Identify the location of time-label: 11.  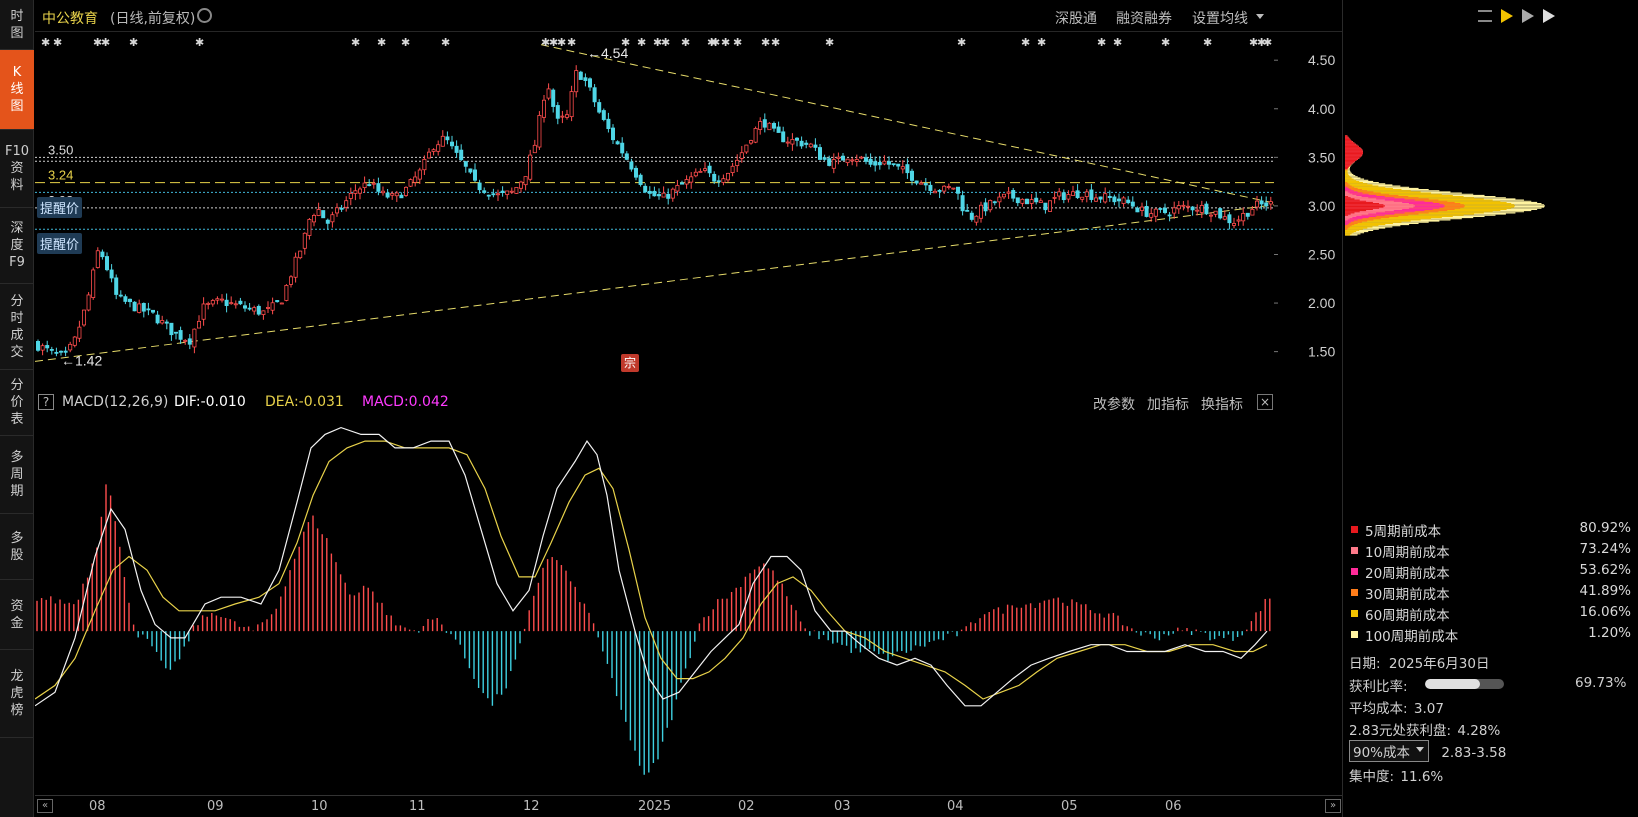
(417, 806).